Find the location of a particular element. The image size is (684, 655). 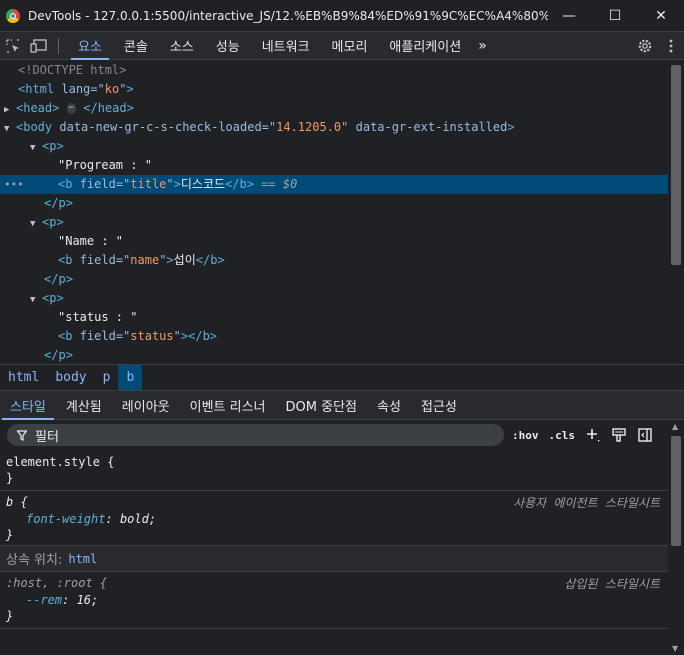

body-tag: body is located at coordinates (38, 127).